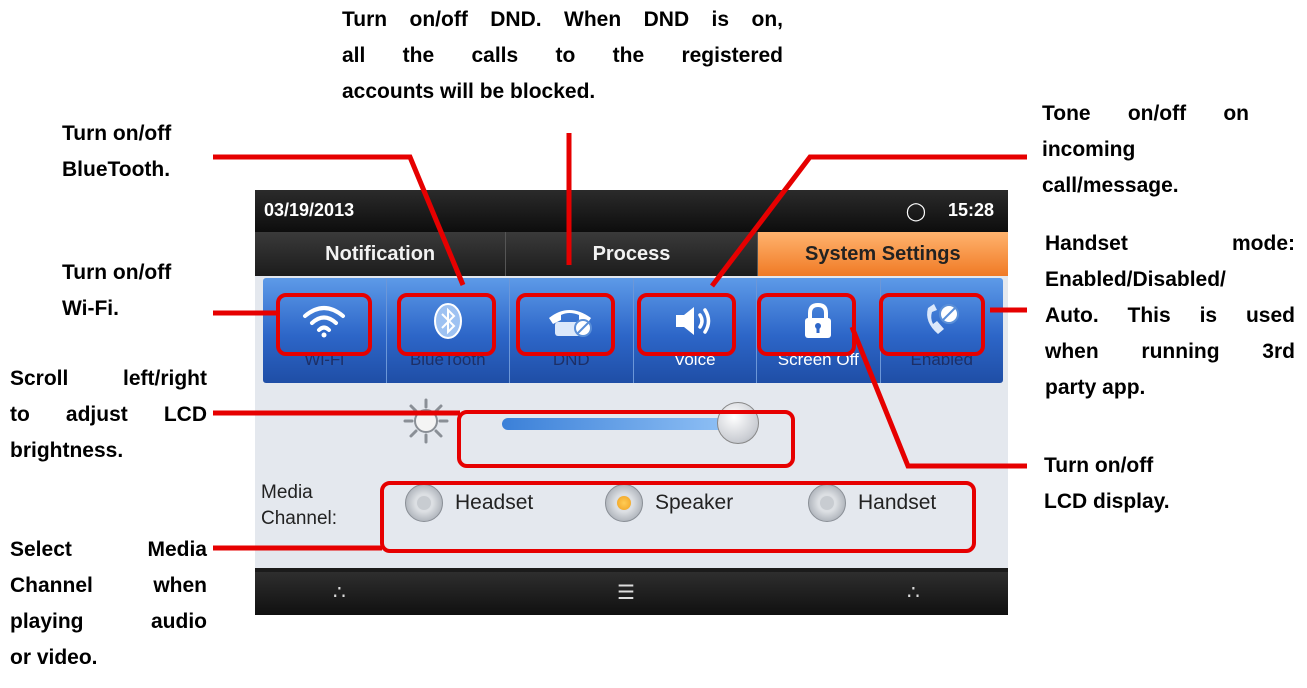 This screenshot has width=1307, height=688. Describe the element at coordinates (90, 308) in the screenshot. I see `wifi-callout-line-2: Wi-Fi.` at that location.